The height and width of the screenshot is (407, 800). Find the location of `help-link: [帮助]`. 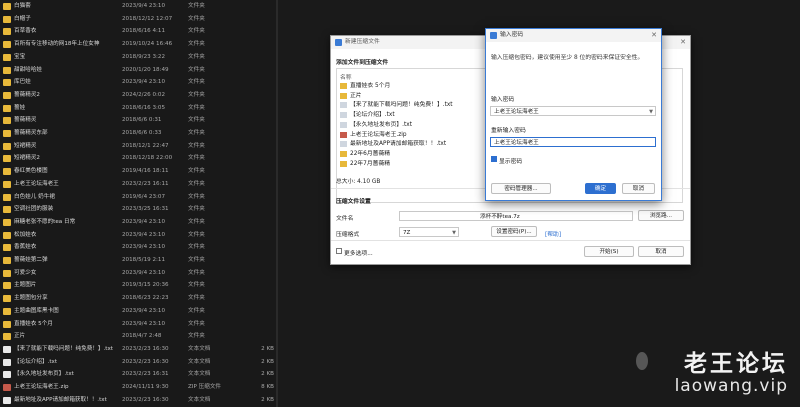

help-link: [帮助] is located at coordinates (553, 233).